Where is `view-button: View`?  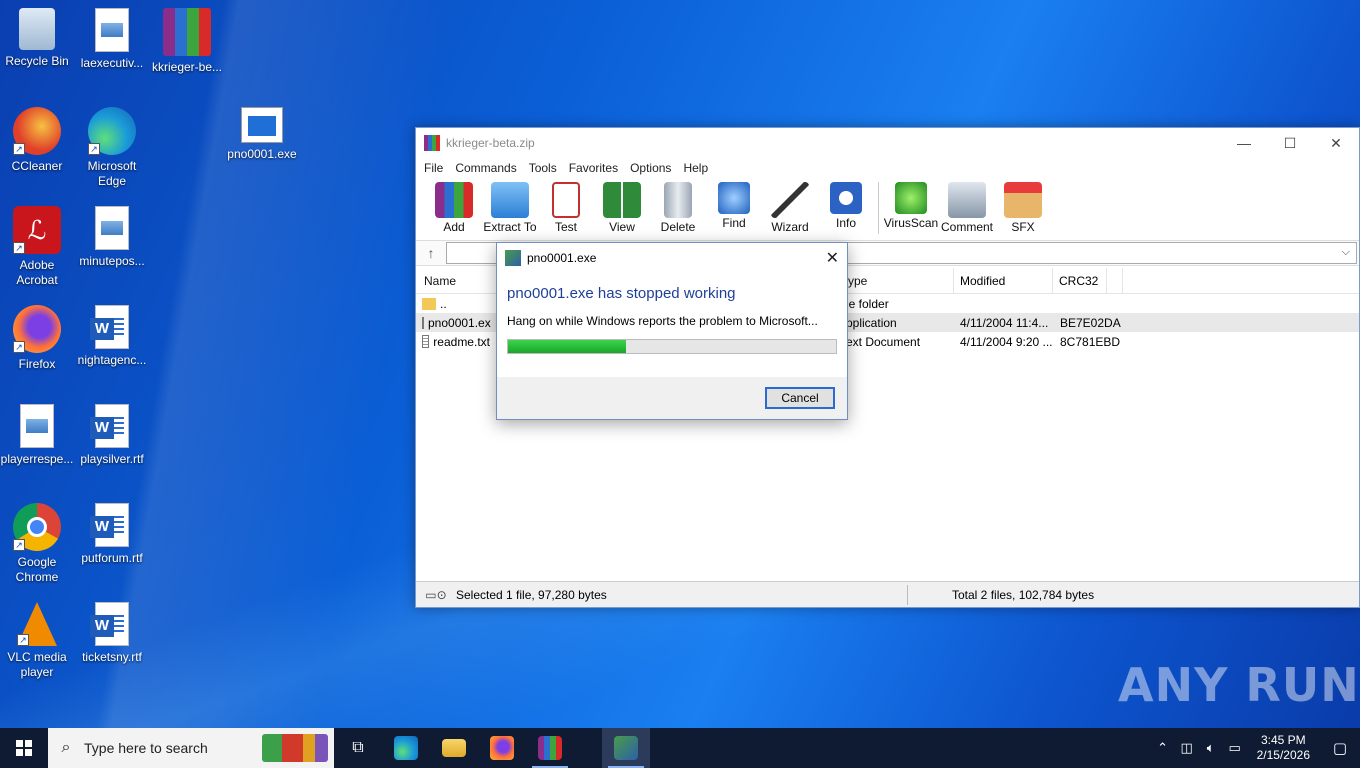 view-button: View is located at coordinates (622, 208).